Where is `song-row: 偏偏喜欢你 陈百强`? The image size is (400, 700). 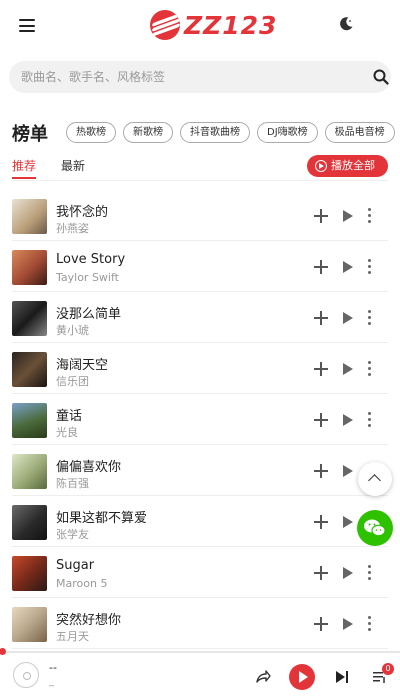
song-row: 偏偏喜欢你 陈百强 is located at coordinates (200, 470).